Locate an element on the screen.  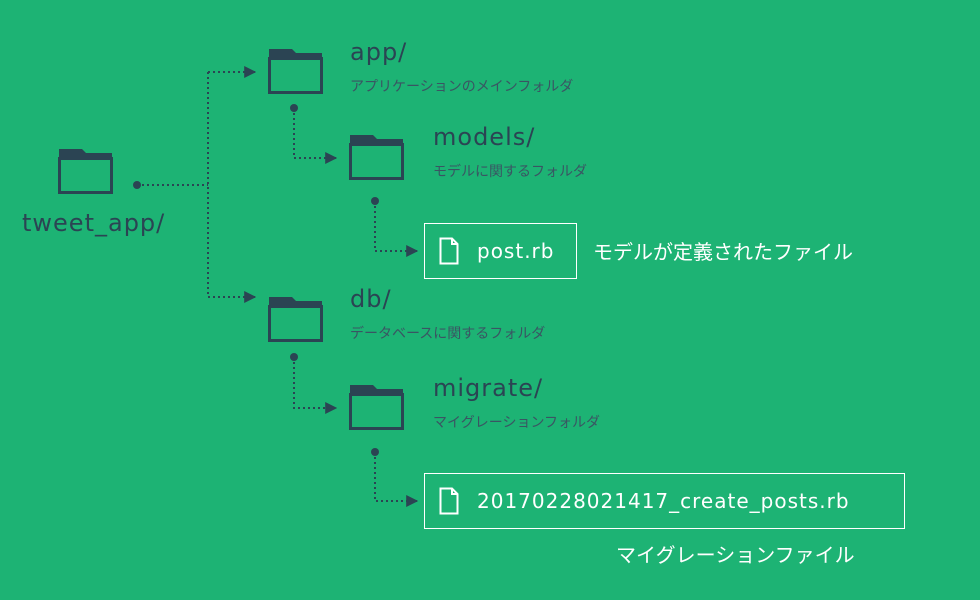
migration-file-name: 20170228021417_create_posts.rb is located at coordinates (663, 501).